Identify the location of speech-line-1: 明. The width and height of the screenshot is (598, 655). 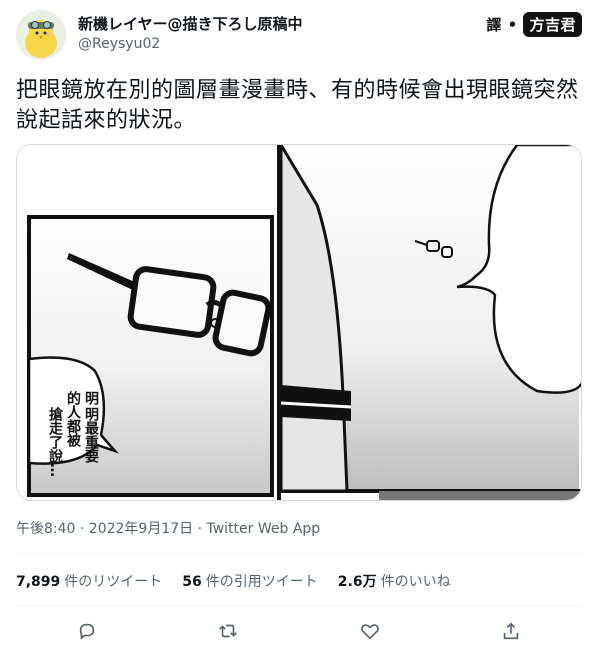
(91, 398).